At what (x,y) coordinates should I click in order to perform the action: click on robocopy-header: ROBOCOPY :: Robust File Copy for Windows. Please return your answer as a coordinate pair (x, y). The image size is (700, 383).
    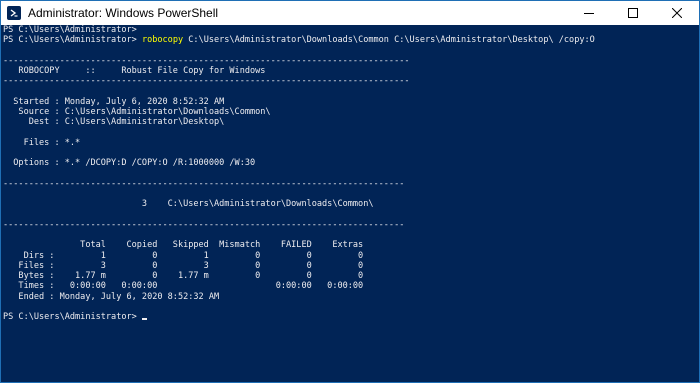
    Looking at the image, I should click on (134, 71).